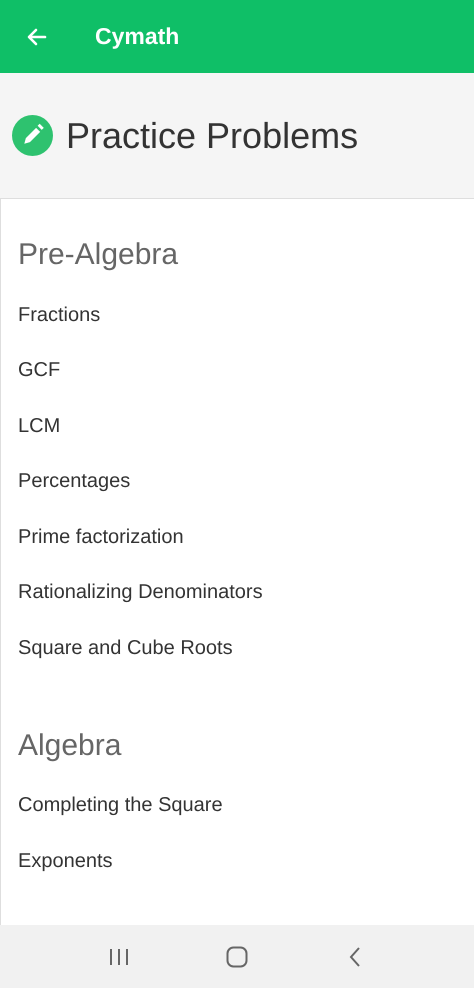  I want to click on section-heading: Pre-Algebra, so click(99, 255).